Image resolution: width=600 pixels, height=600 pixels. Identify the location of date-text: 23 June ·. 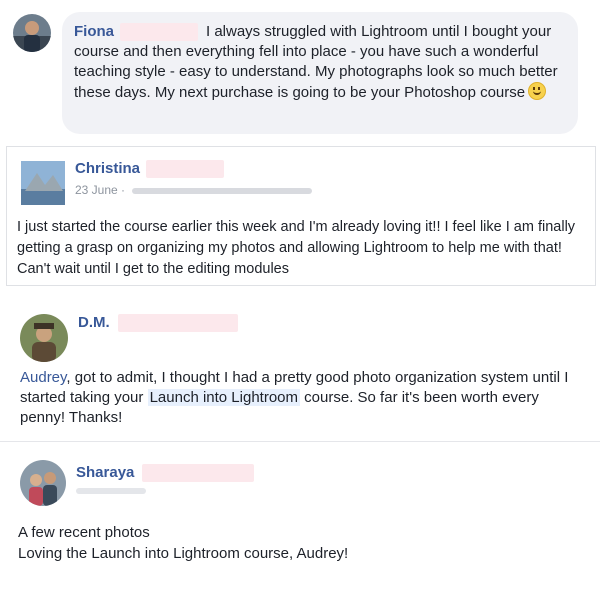
(101, 190).